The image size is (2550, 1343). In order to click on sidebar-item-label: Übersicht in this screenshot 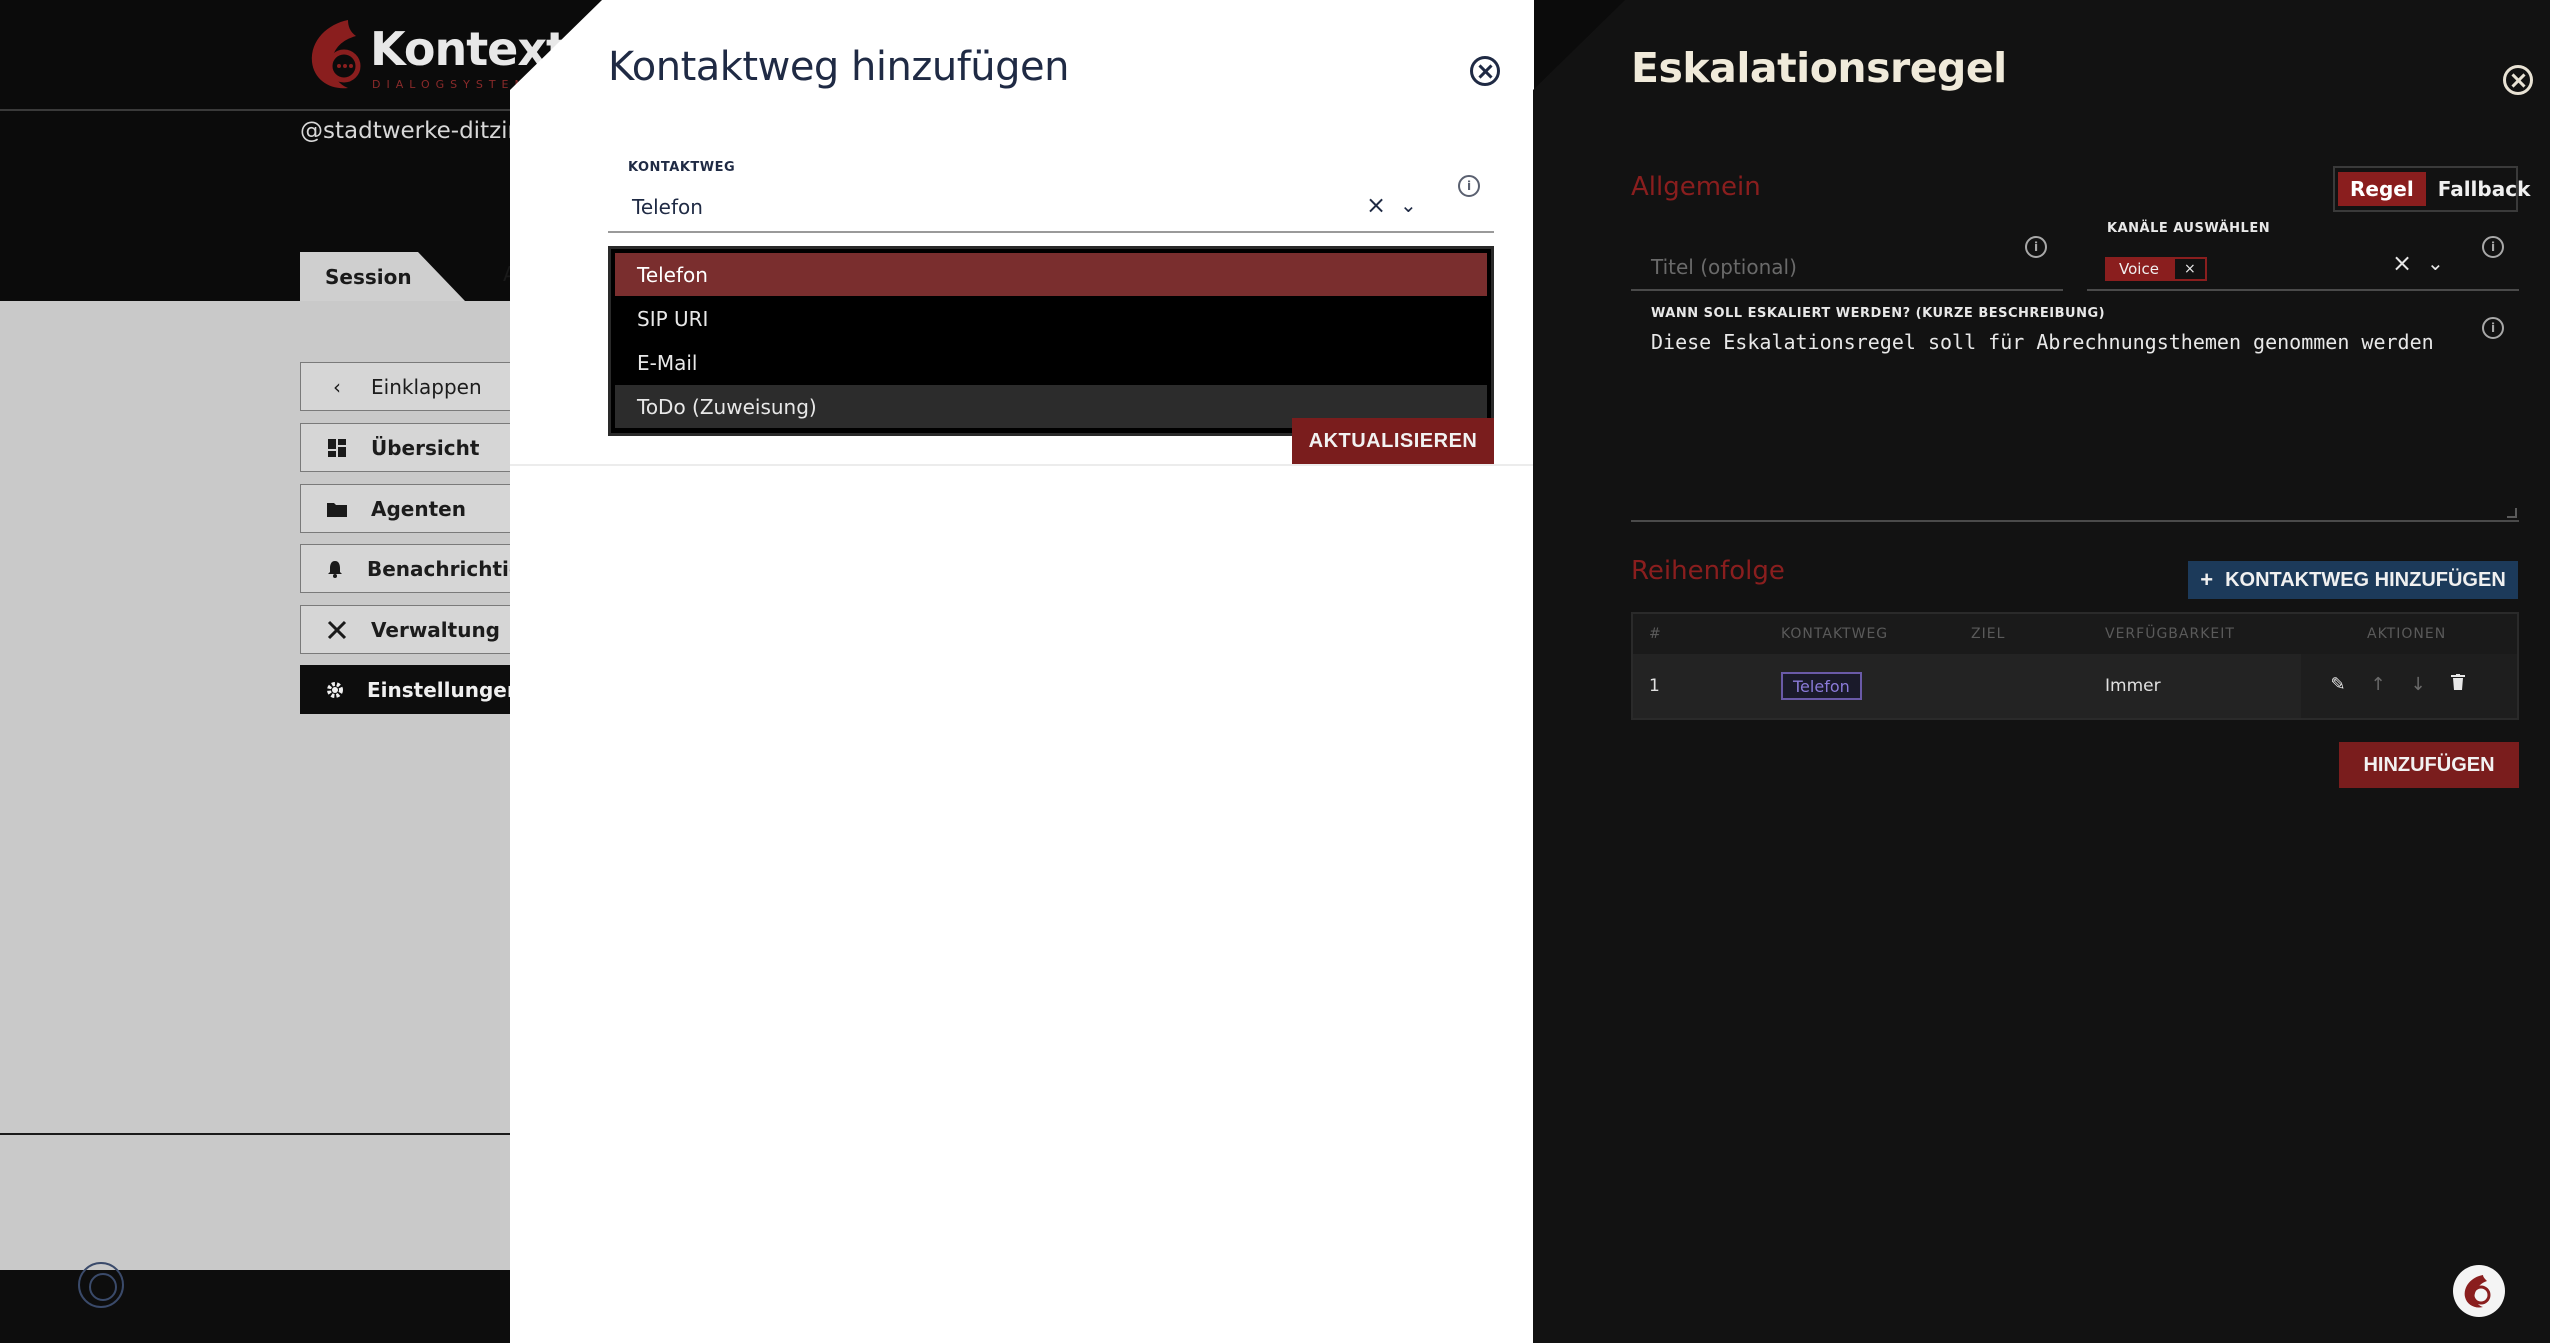, I will do `click(425, 447)`.